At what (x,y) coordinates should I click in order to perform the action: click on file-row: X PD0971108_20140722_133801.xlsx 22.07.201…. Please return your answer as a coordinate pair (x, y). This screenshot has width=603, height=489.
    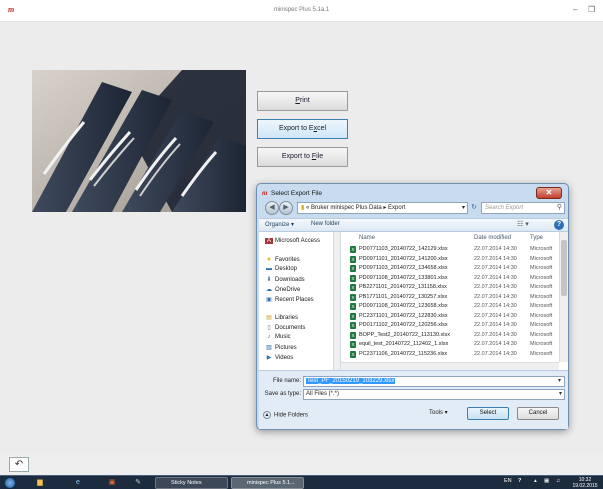
    Looking at the image, I should click on (450, 278).